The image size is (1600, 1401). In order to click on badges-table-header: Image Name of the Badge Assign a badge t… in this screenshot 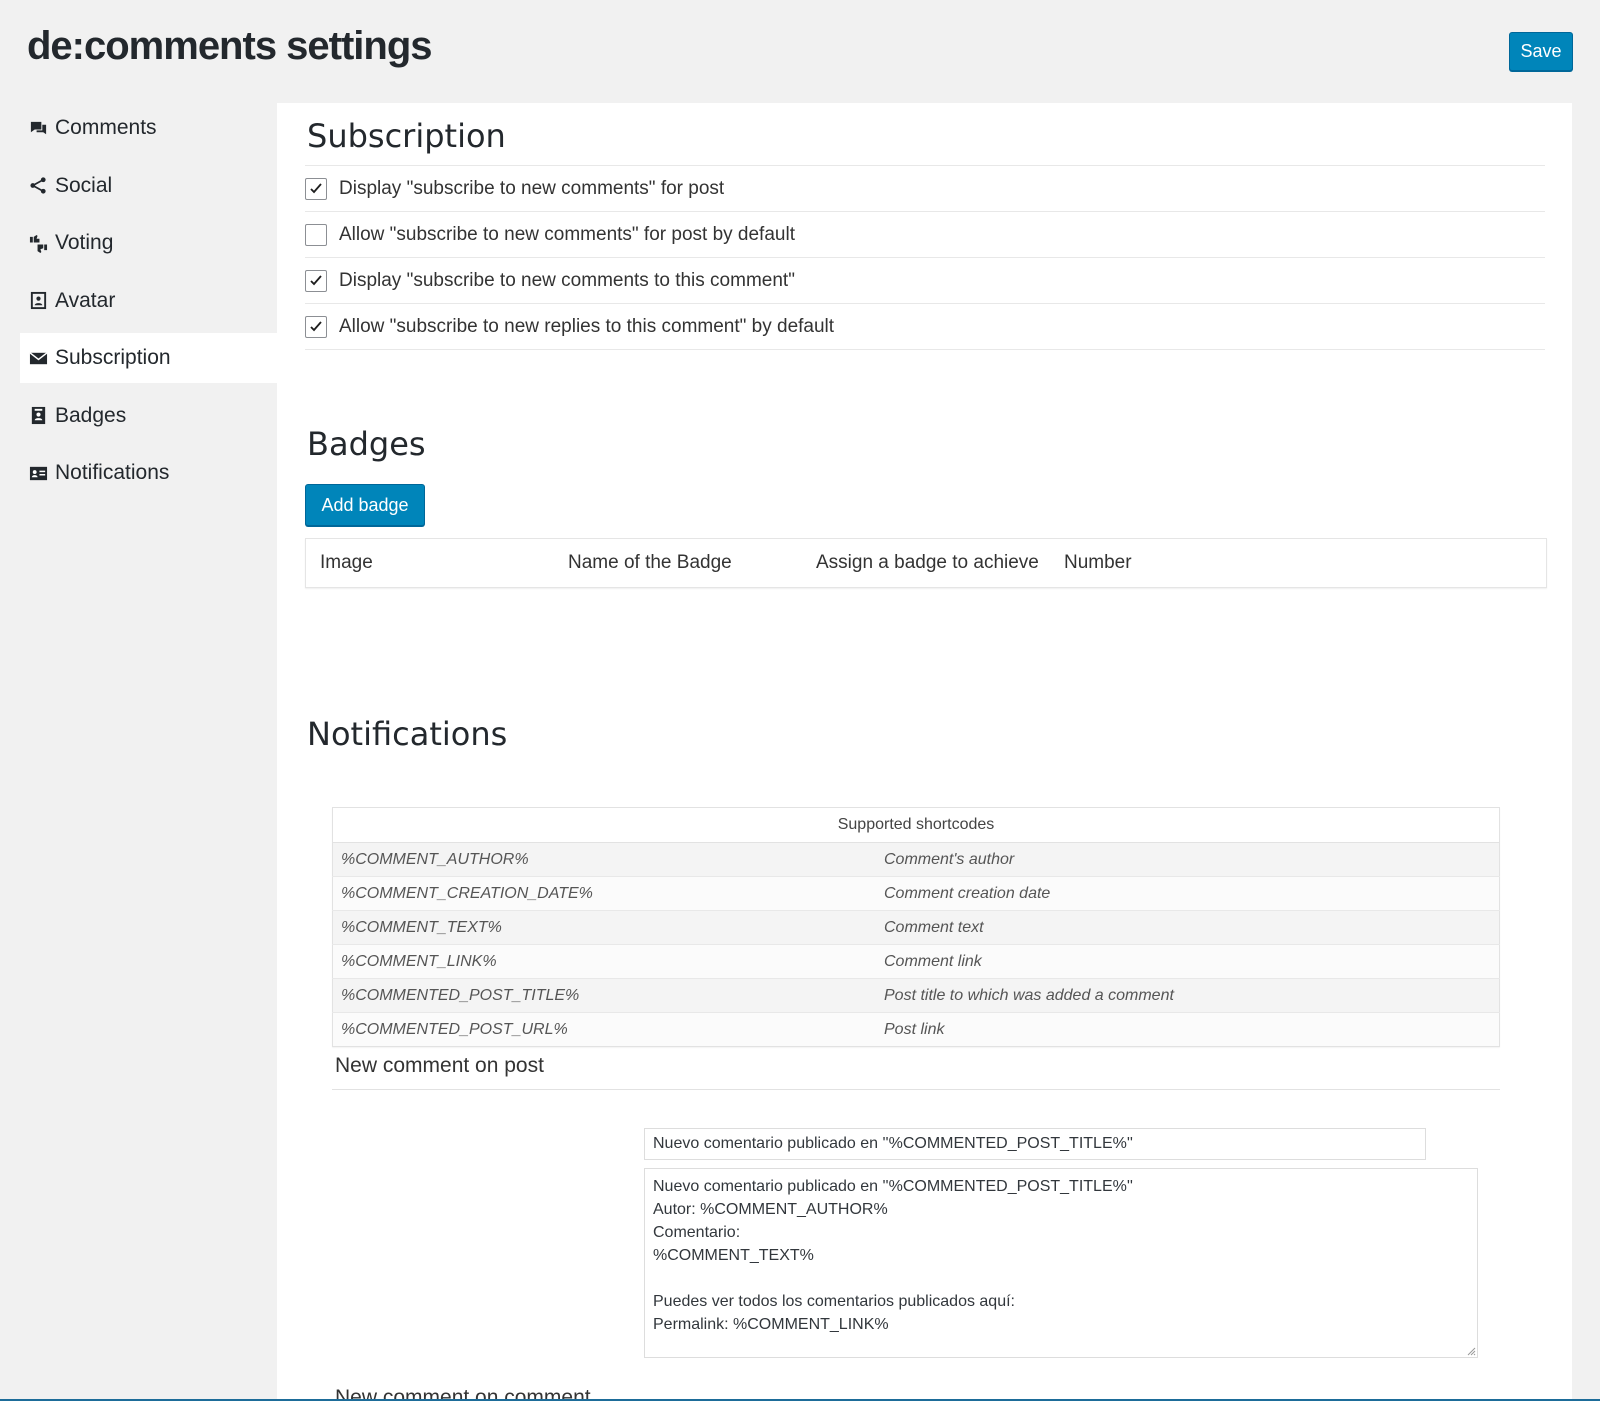, I will do `click(926, 563)`.